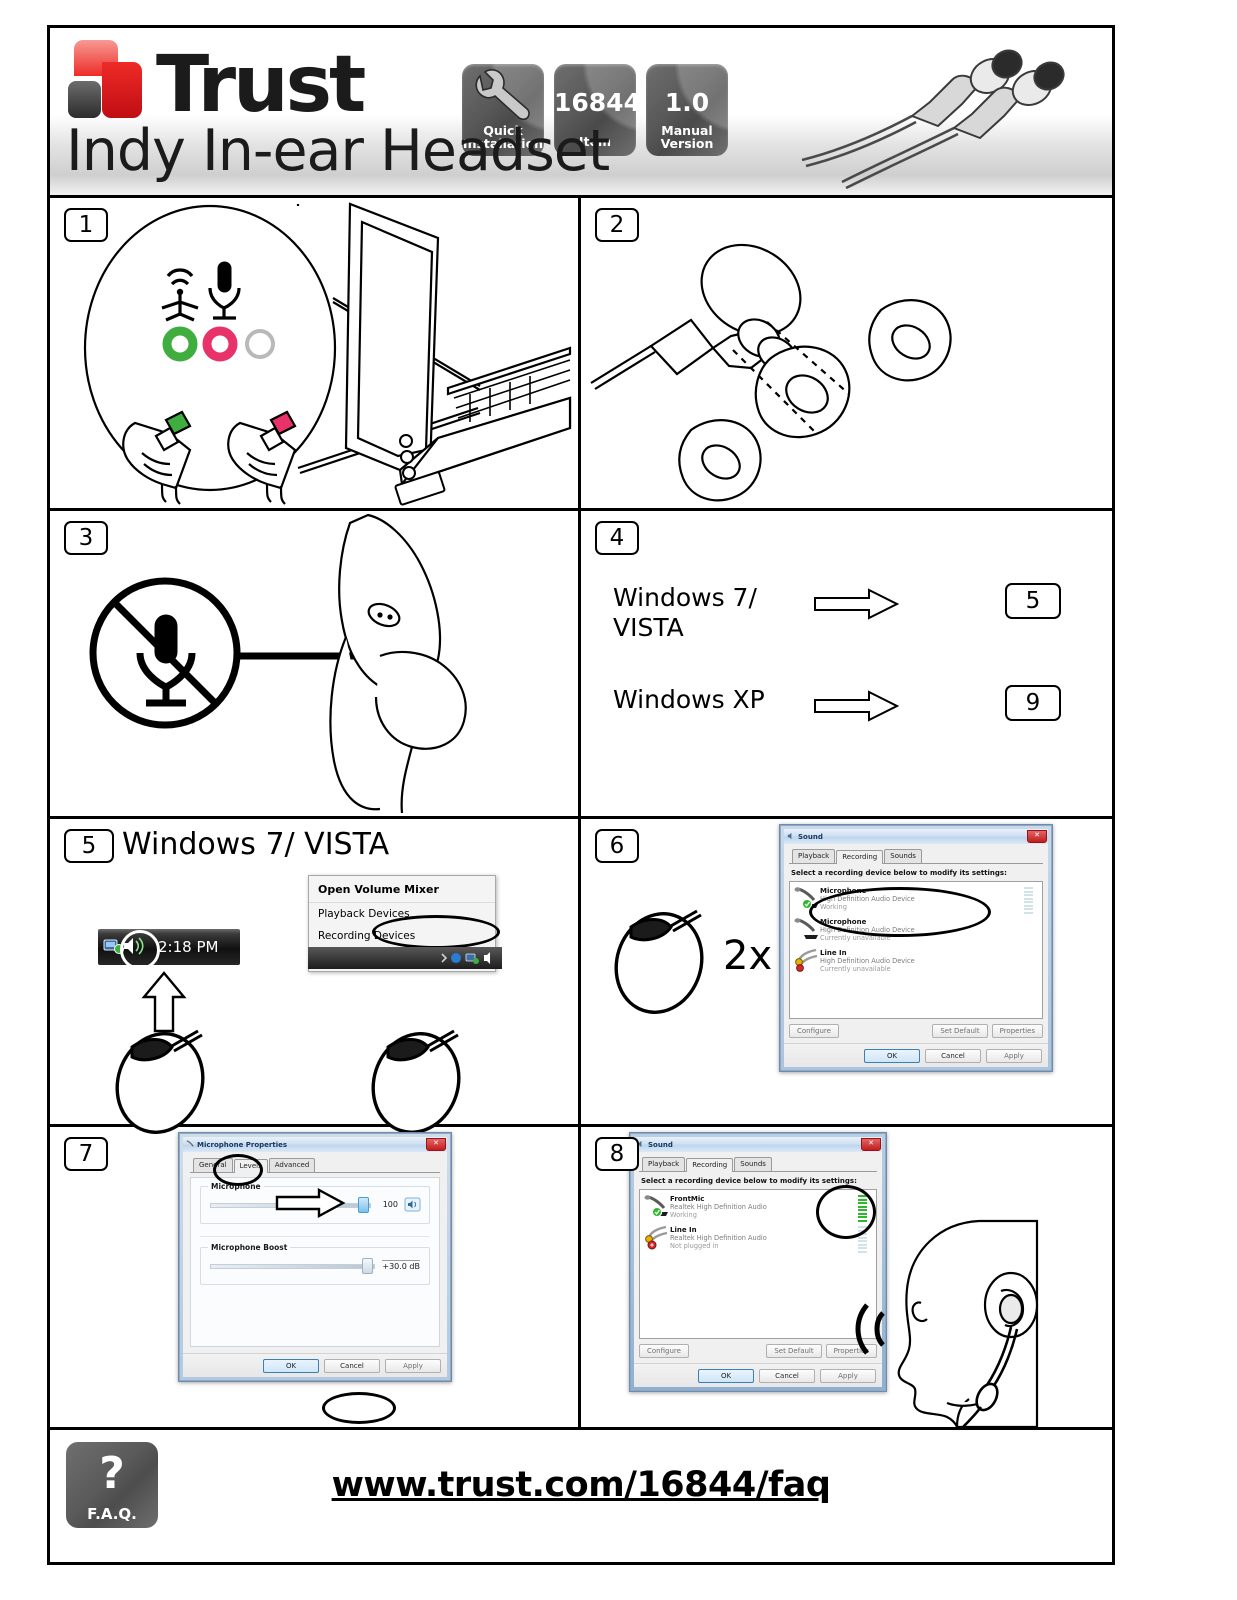 This screenshot has height=1600, width=1237. I want to click on os-row-windows-xp: Windows XP 9, so click(857, 703).